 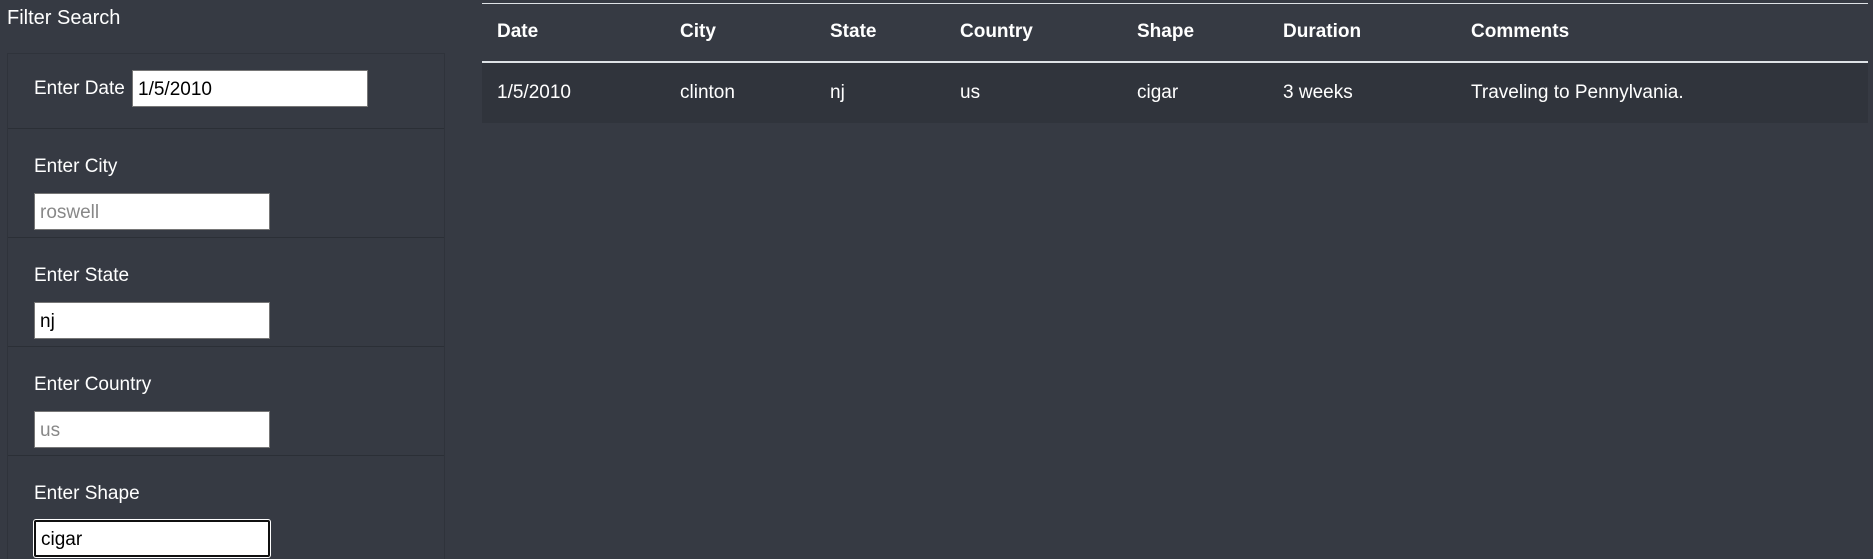 I want to click on country-label: Enter Country, so click(x=93, y=384).